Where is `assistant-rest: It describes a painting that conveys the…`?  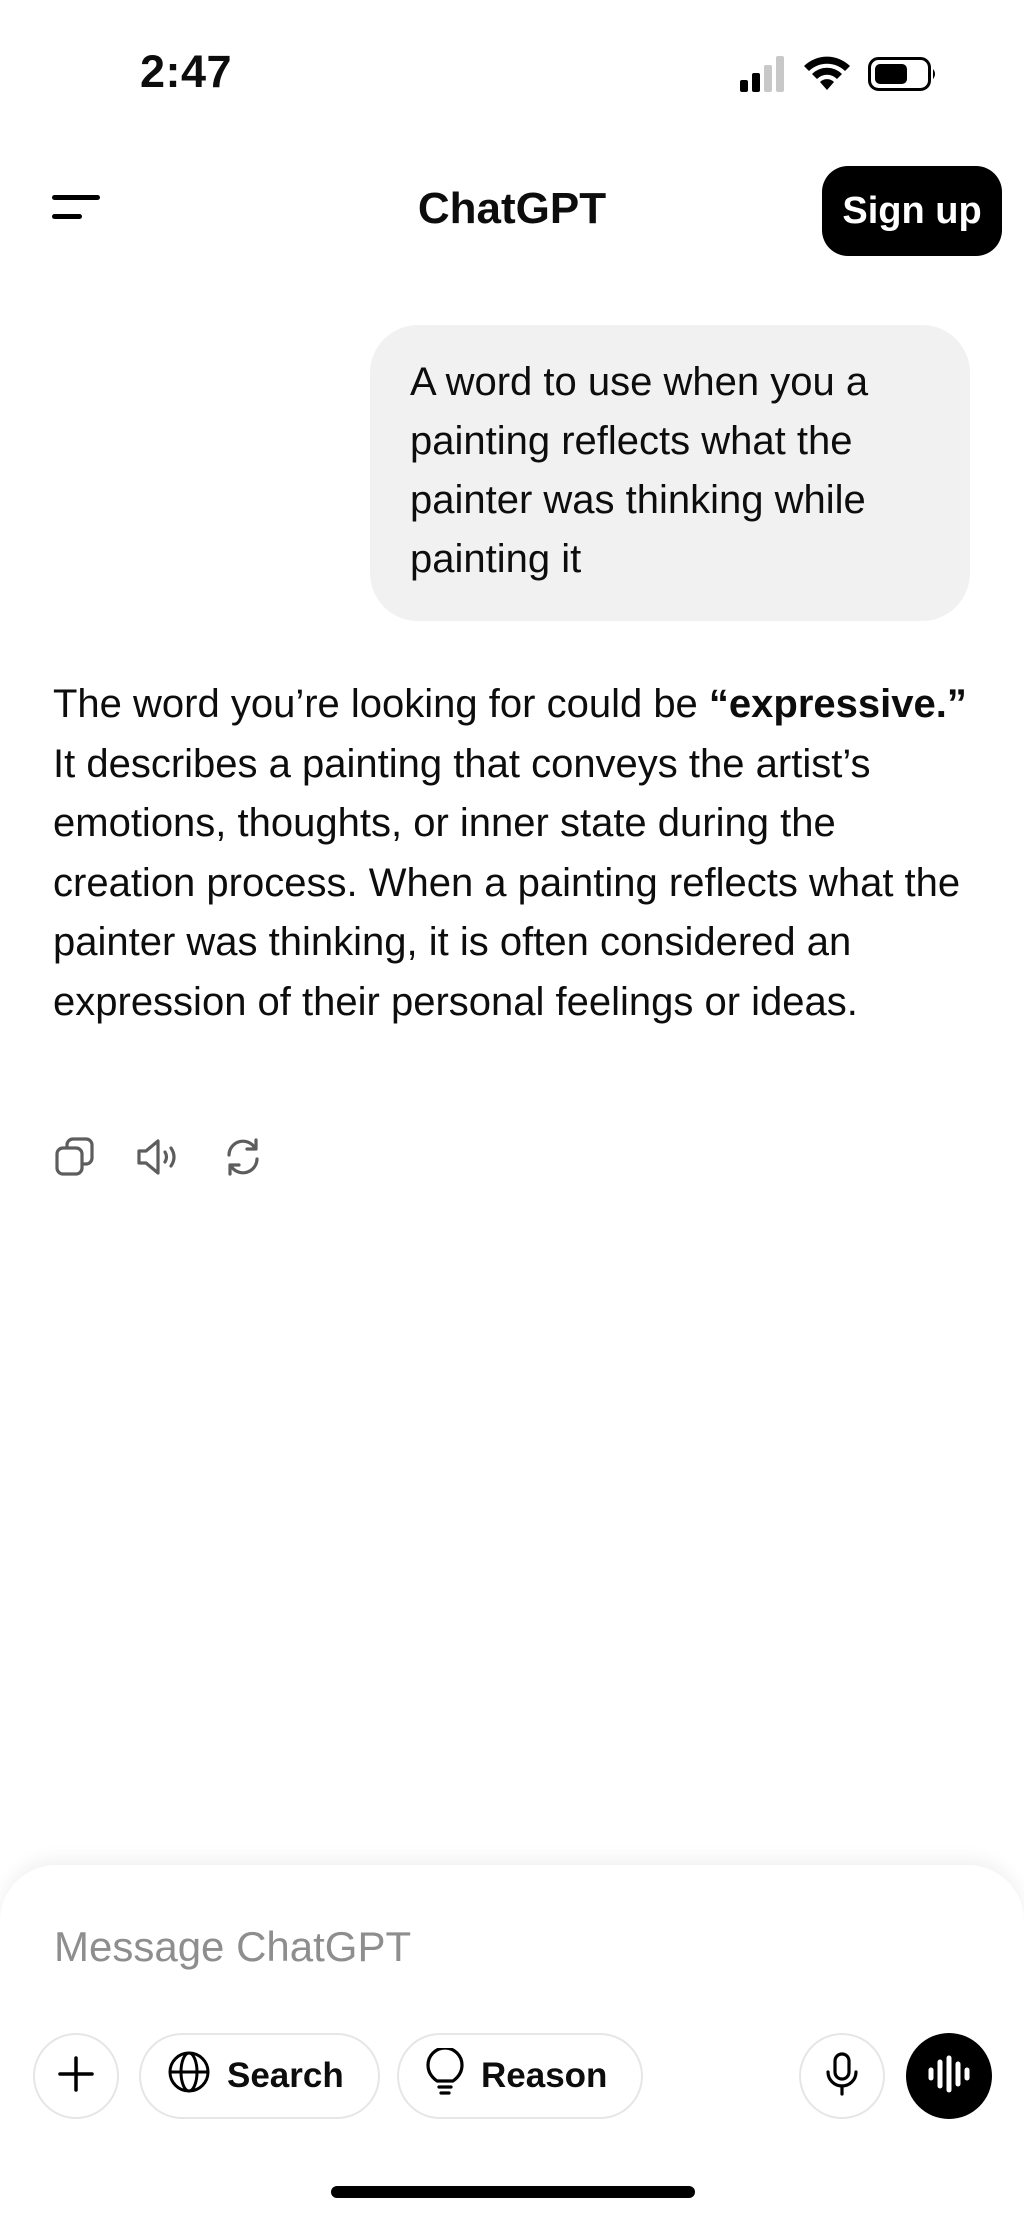
assistant-rest: It describes a painting that conveys the… is located at coordinates (507, 882).